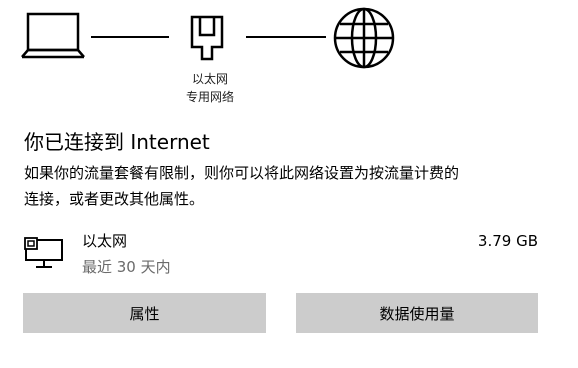 The width and height of the screenshot is (578, 368). What do you see at coordinates (45, 255) in the screenshot?
I see `ethernet-monitor-icon` at bounding box center [45, 255].